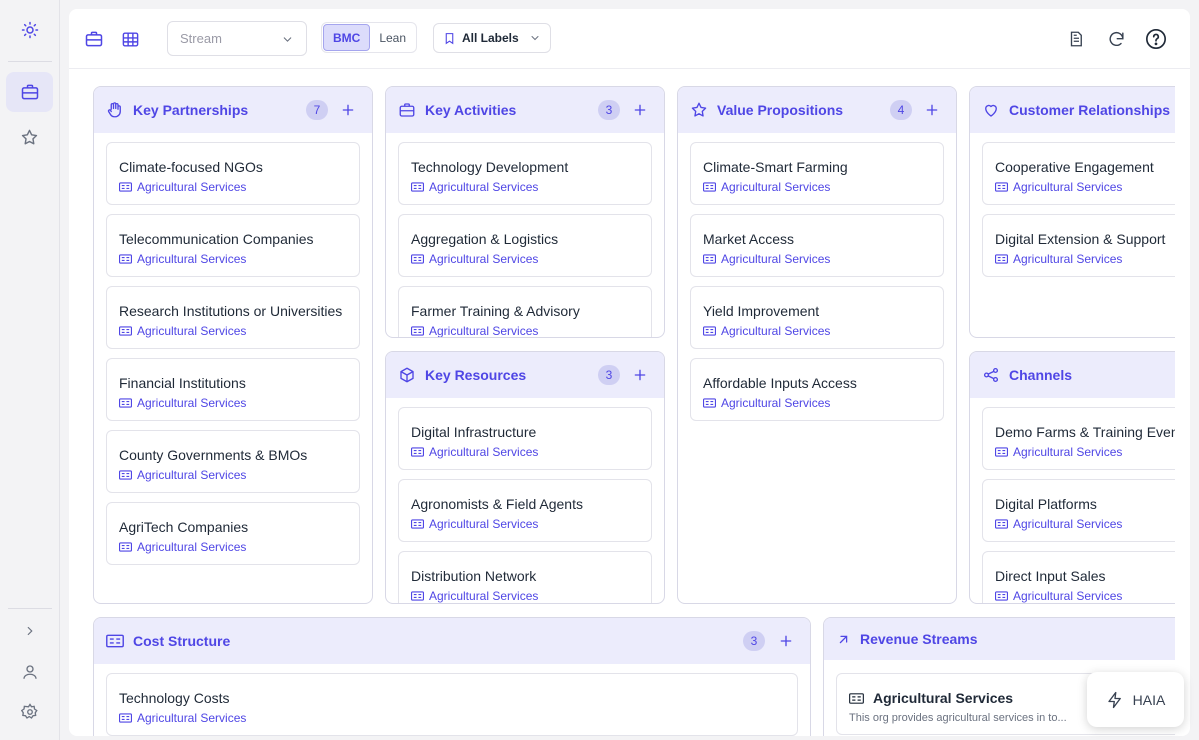  I want to click on document-icon, so click(1076, 39).